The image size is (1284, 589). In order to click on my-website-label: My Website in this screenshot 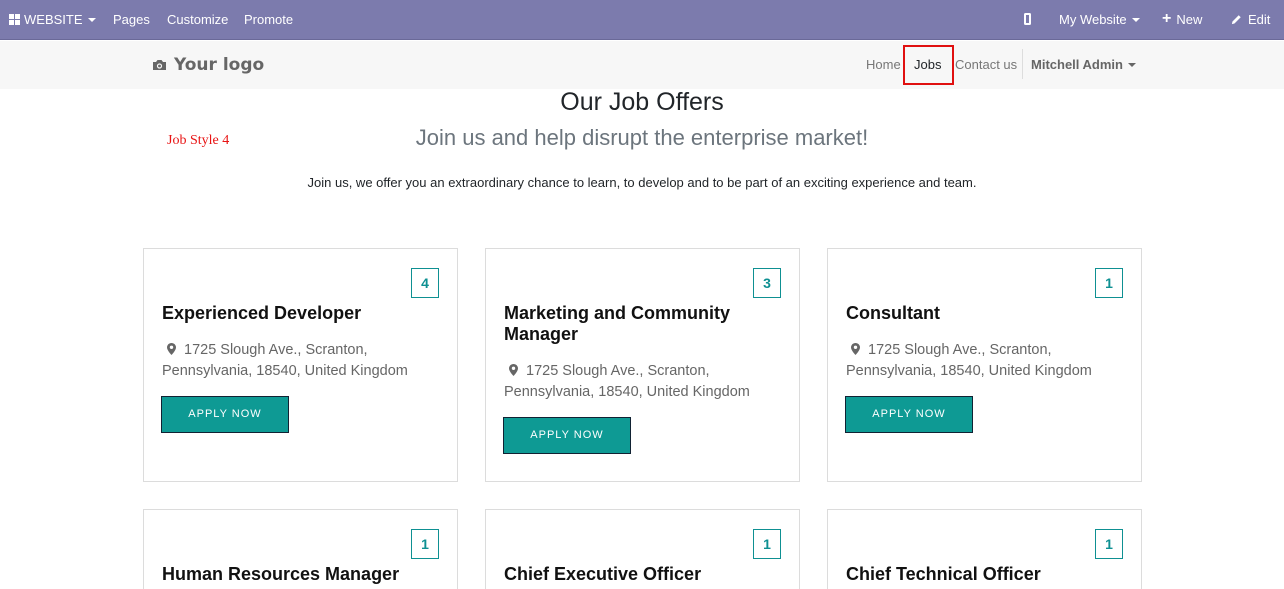, I will do `click(1093, 19)`.